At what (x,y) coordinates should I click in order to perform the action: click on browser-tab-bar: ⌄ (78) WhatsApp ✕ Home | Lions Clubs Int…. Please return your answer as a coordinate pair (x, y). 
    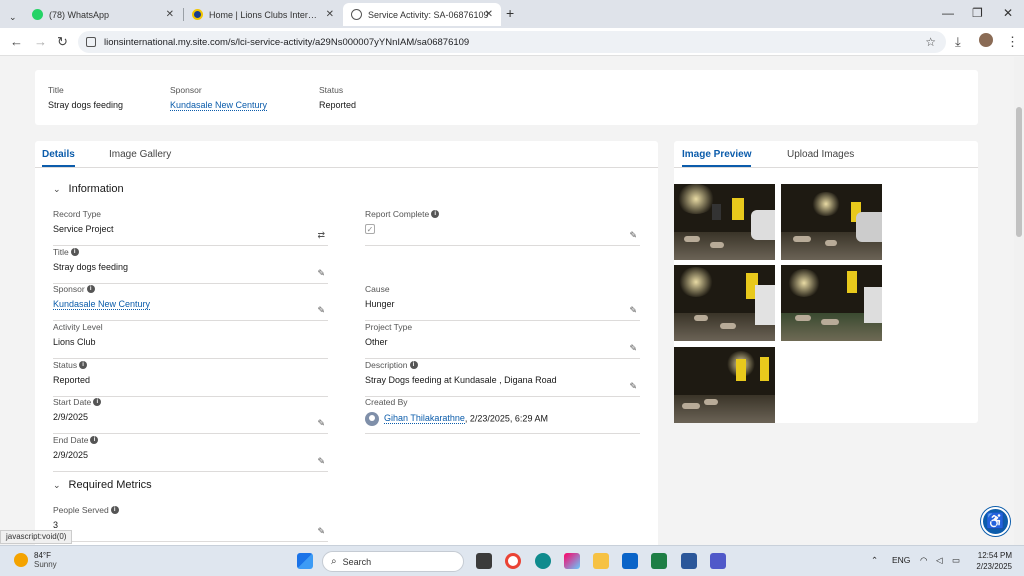
    Looking at the image, I should click on (512, 14).